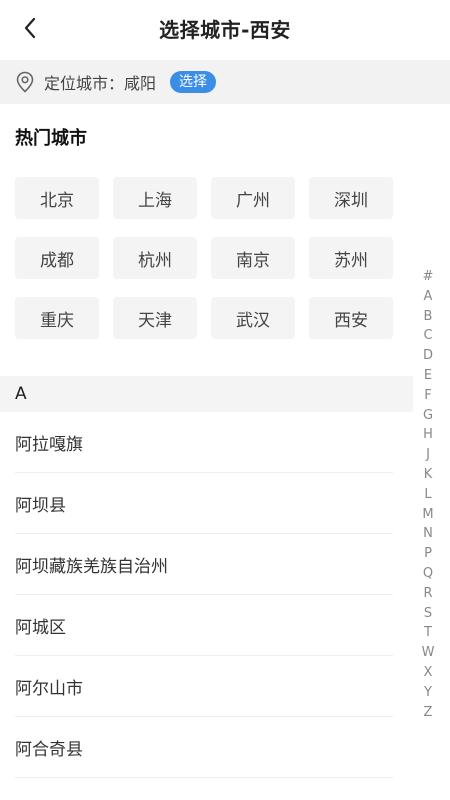  Describe the element at coordinates (351, 198) in the screenshot. I see `hot-city-button: 深圳` at that location.